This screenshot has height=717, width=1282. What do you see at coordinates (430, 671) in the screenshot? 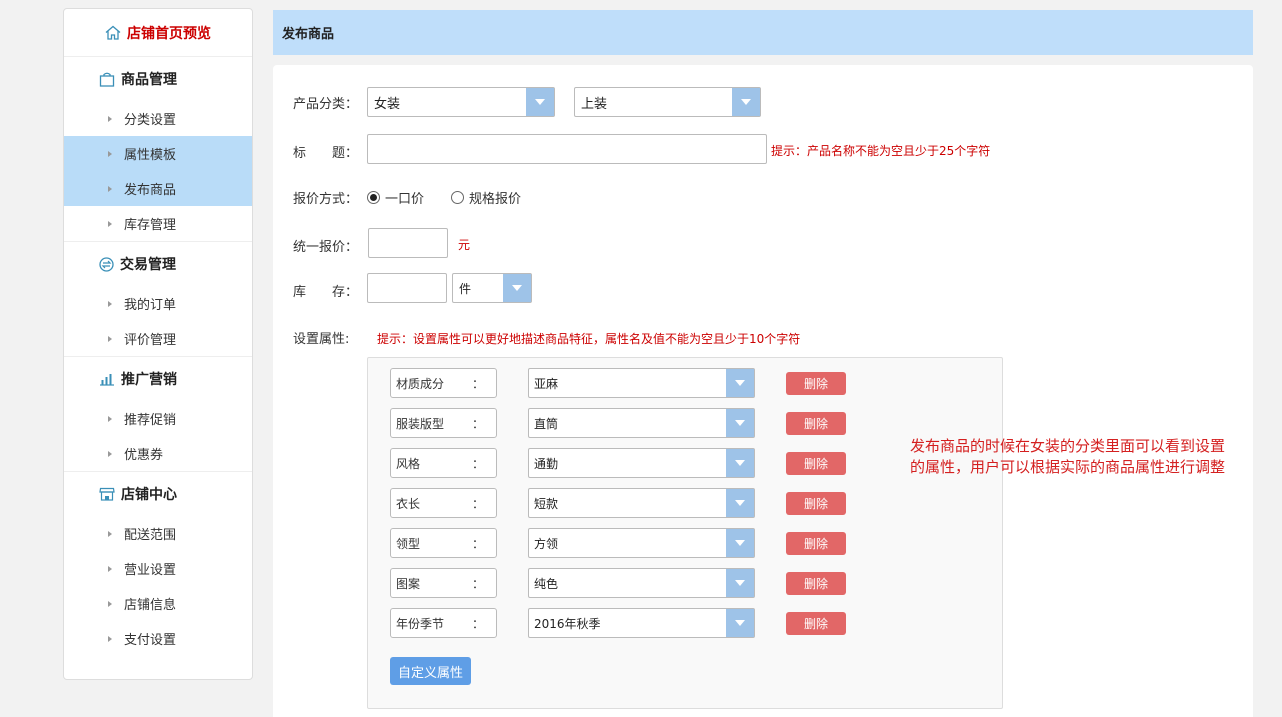
I see `custom-attribute-button: 自定义属性` at bounding box center [430, 671].